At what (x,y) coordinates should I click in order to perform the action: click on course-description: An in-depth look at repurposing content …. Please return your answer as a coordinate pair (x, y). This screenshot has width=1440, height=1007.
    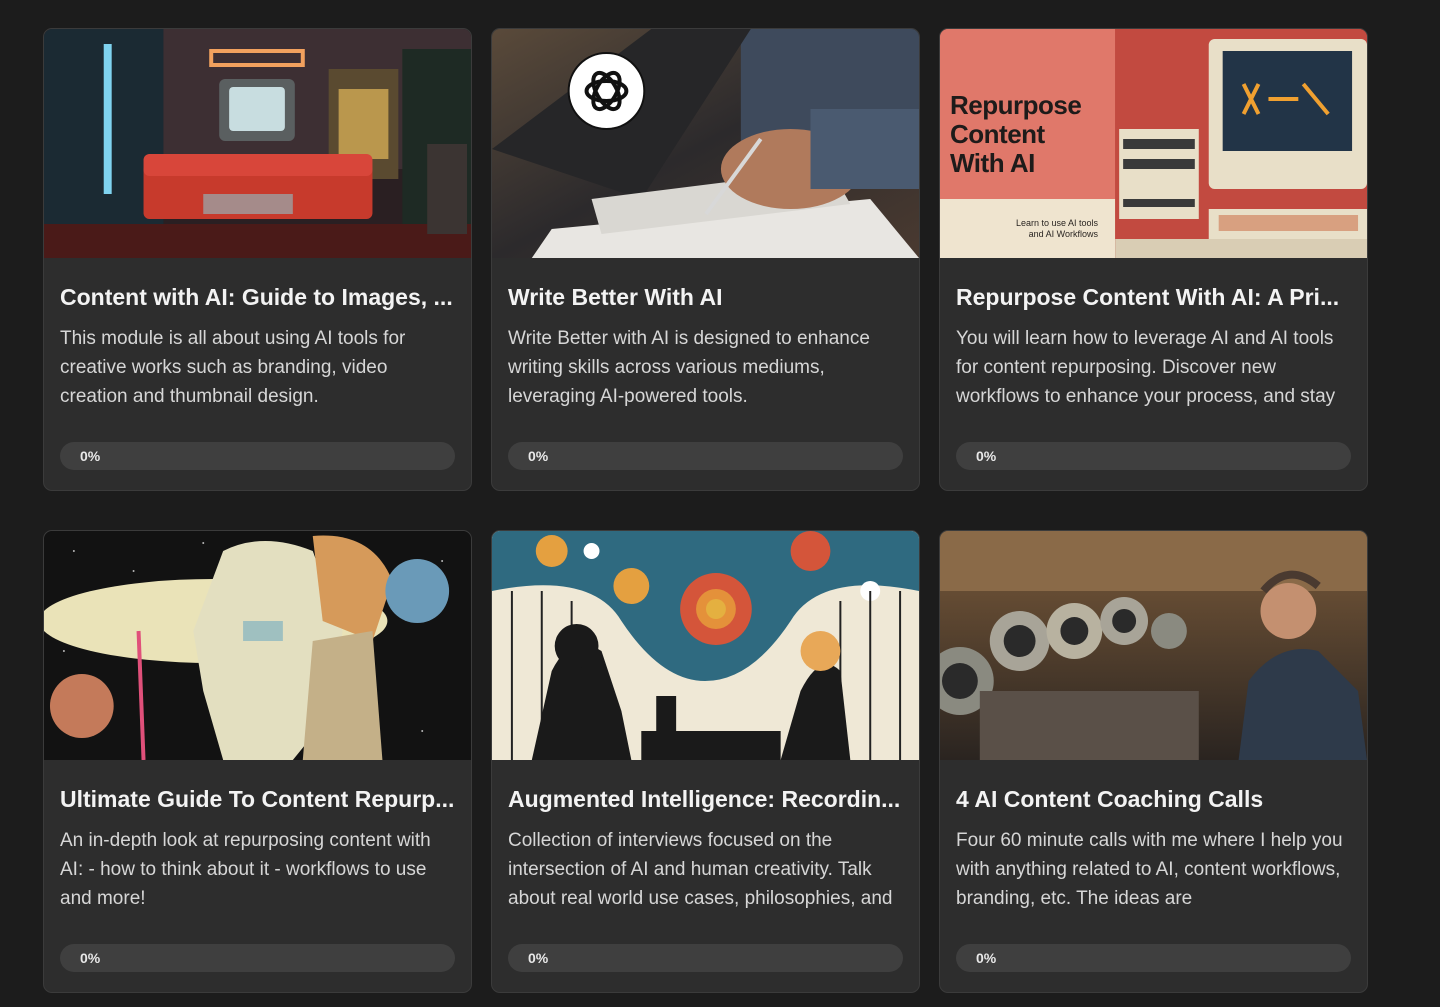
    Looking at the image, I should click on (245, 869).